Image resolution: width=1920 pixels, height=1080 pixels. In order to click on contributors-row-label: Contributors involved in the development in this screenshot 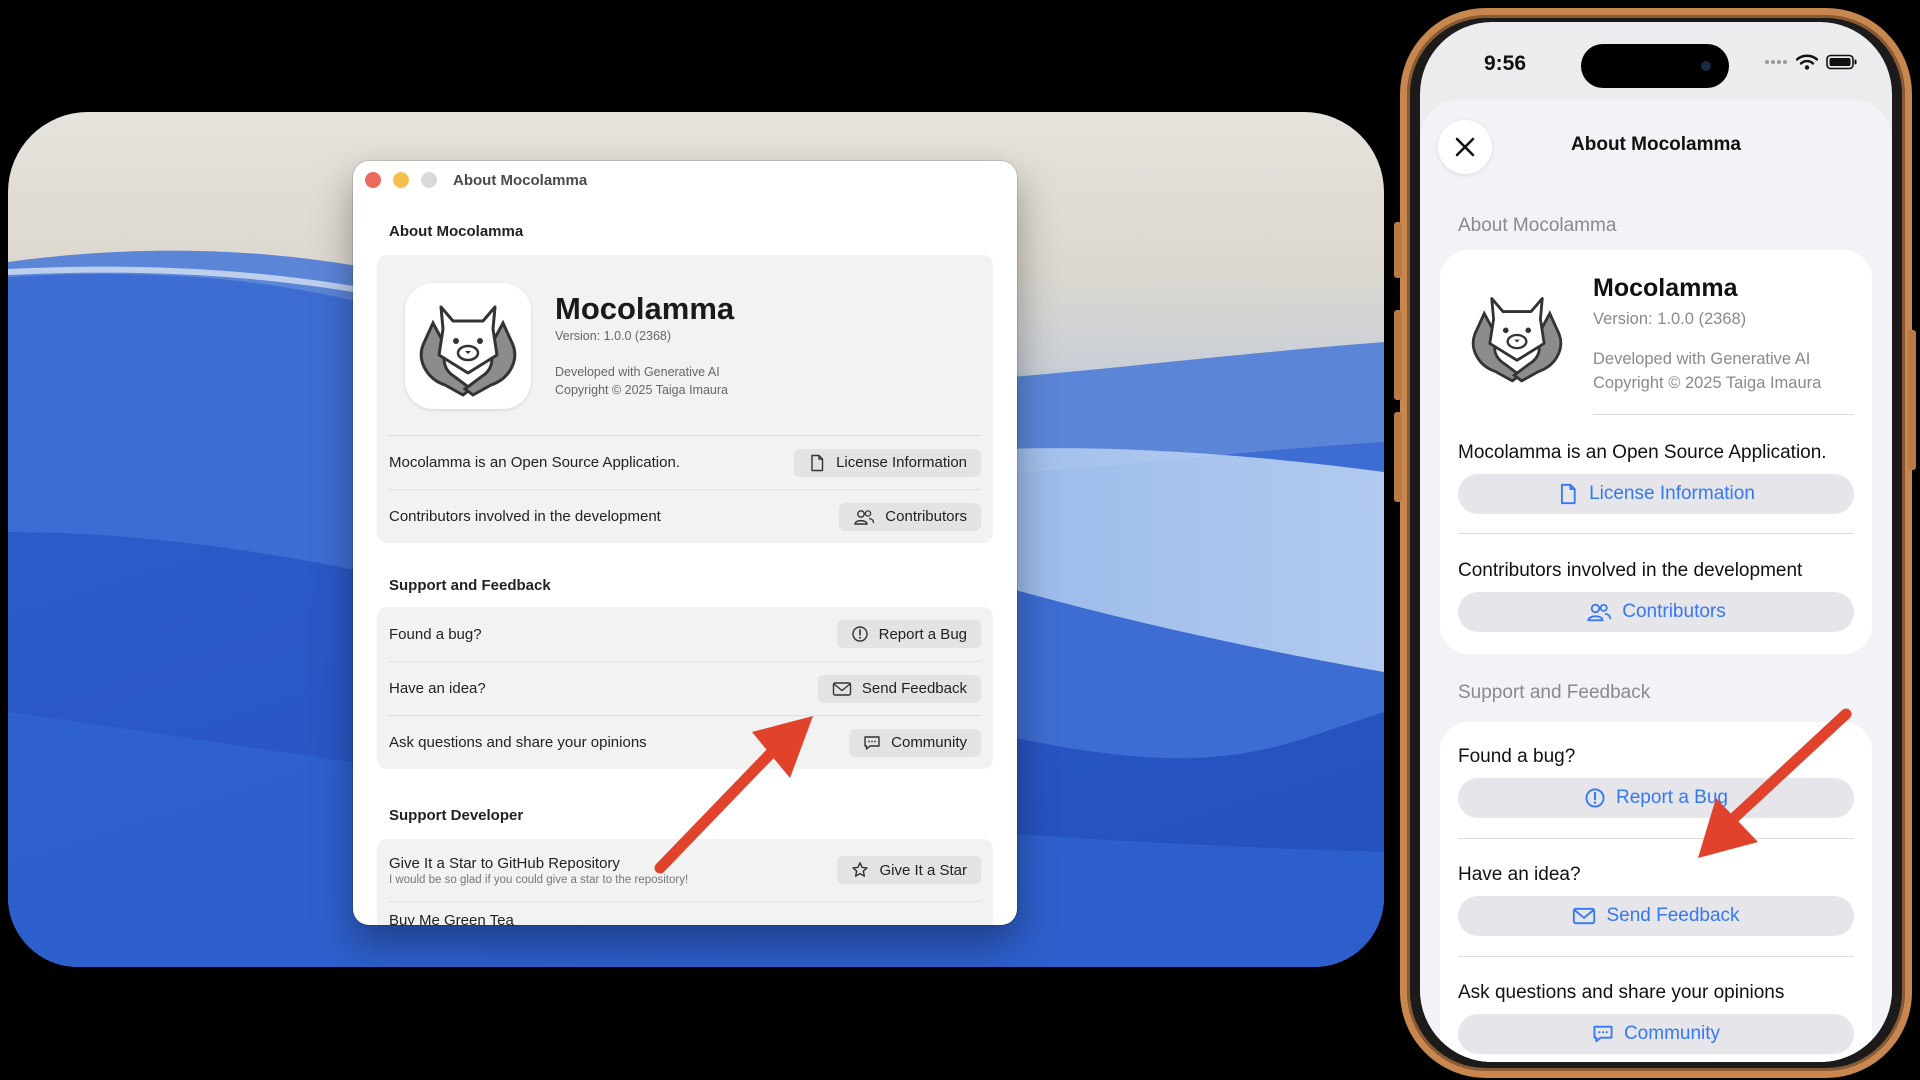, I will do `click(525, 516)`.